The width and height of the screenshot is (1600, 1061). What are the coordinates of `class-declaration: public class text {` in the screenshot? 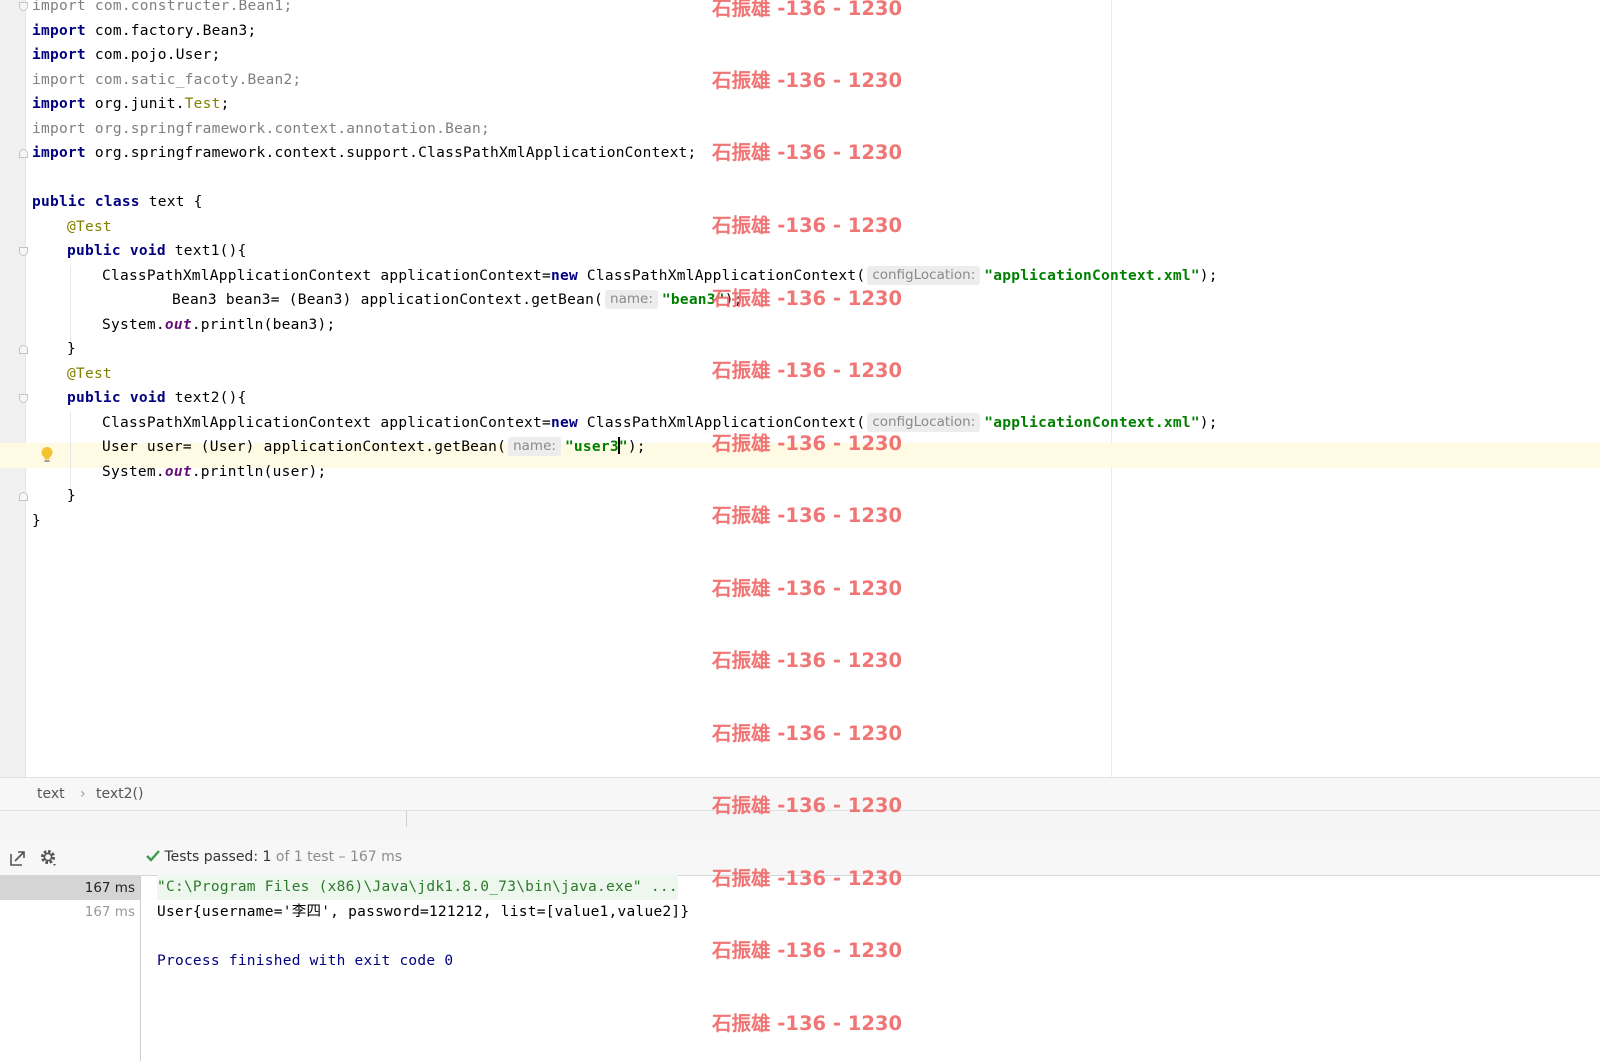 It's located at (117, 202).